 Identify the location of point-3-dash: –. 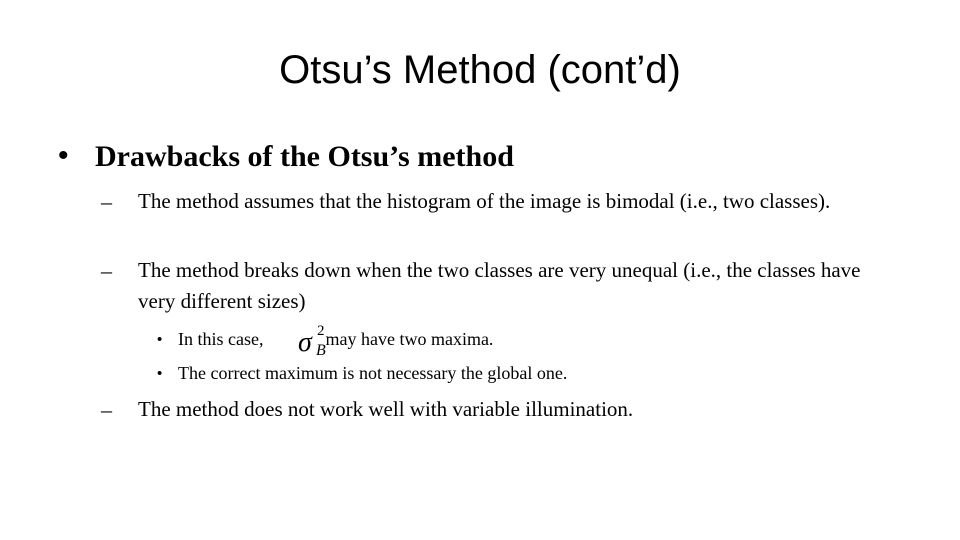
(106, 409).